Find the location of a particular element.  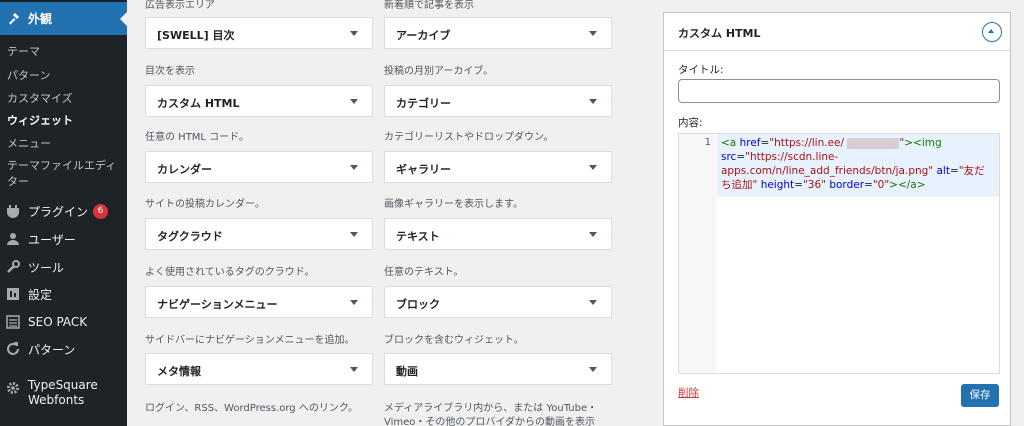

widget-categories: カテゴリー is located at coordinates (498, 101).